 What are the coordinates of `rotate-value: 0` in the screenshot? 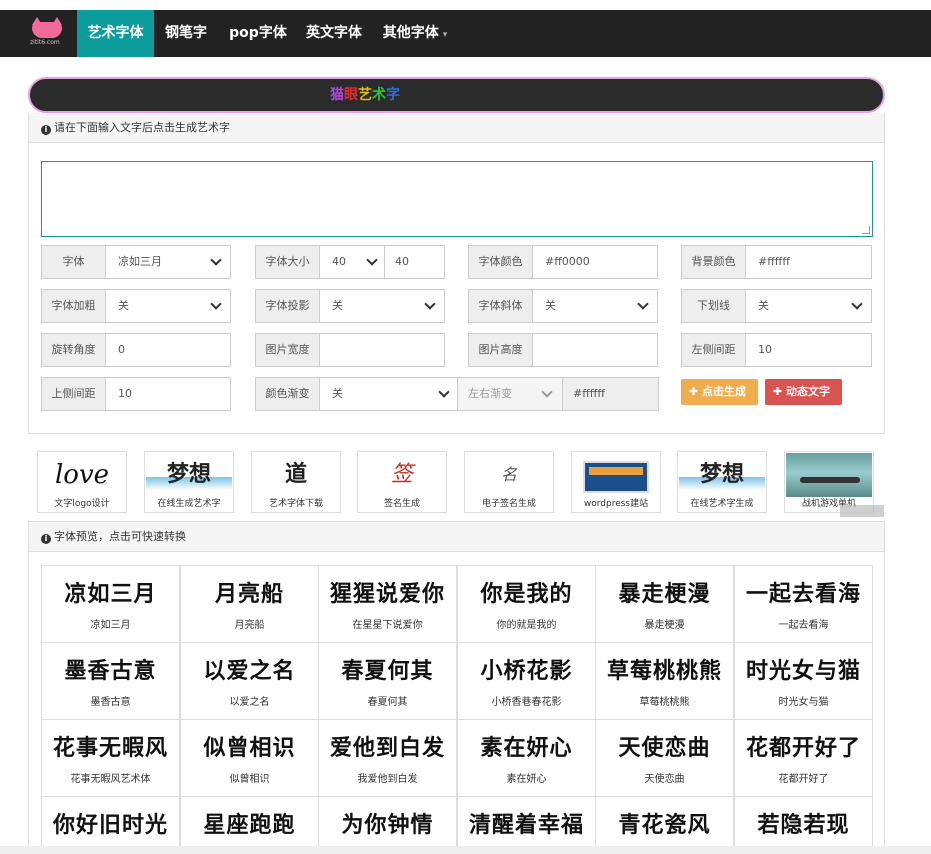 It's located at (121, 349).